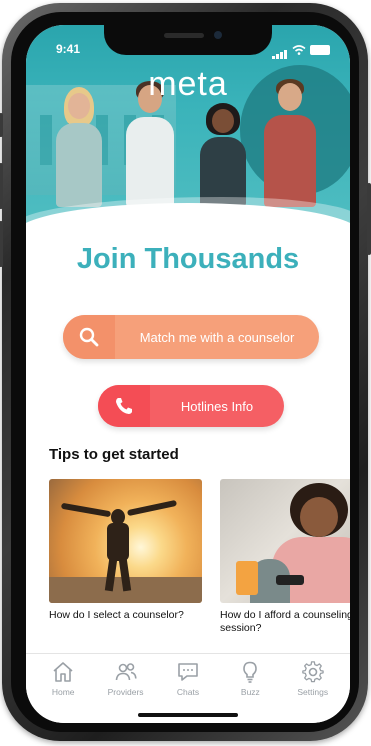 The height and width of the screenshot is (746, 371). I want to click on search-icon, so click(89, 337).